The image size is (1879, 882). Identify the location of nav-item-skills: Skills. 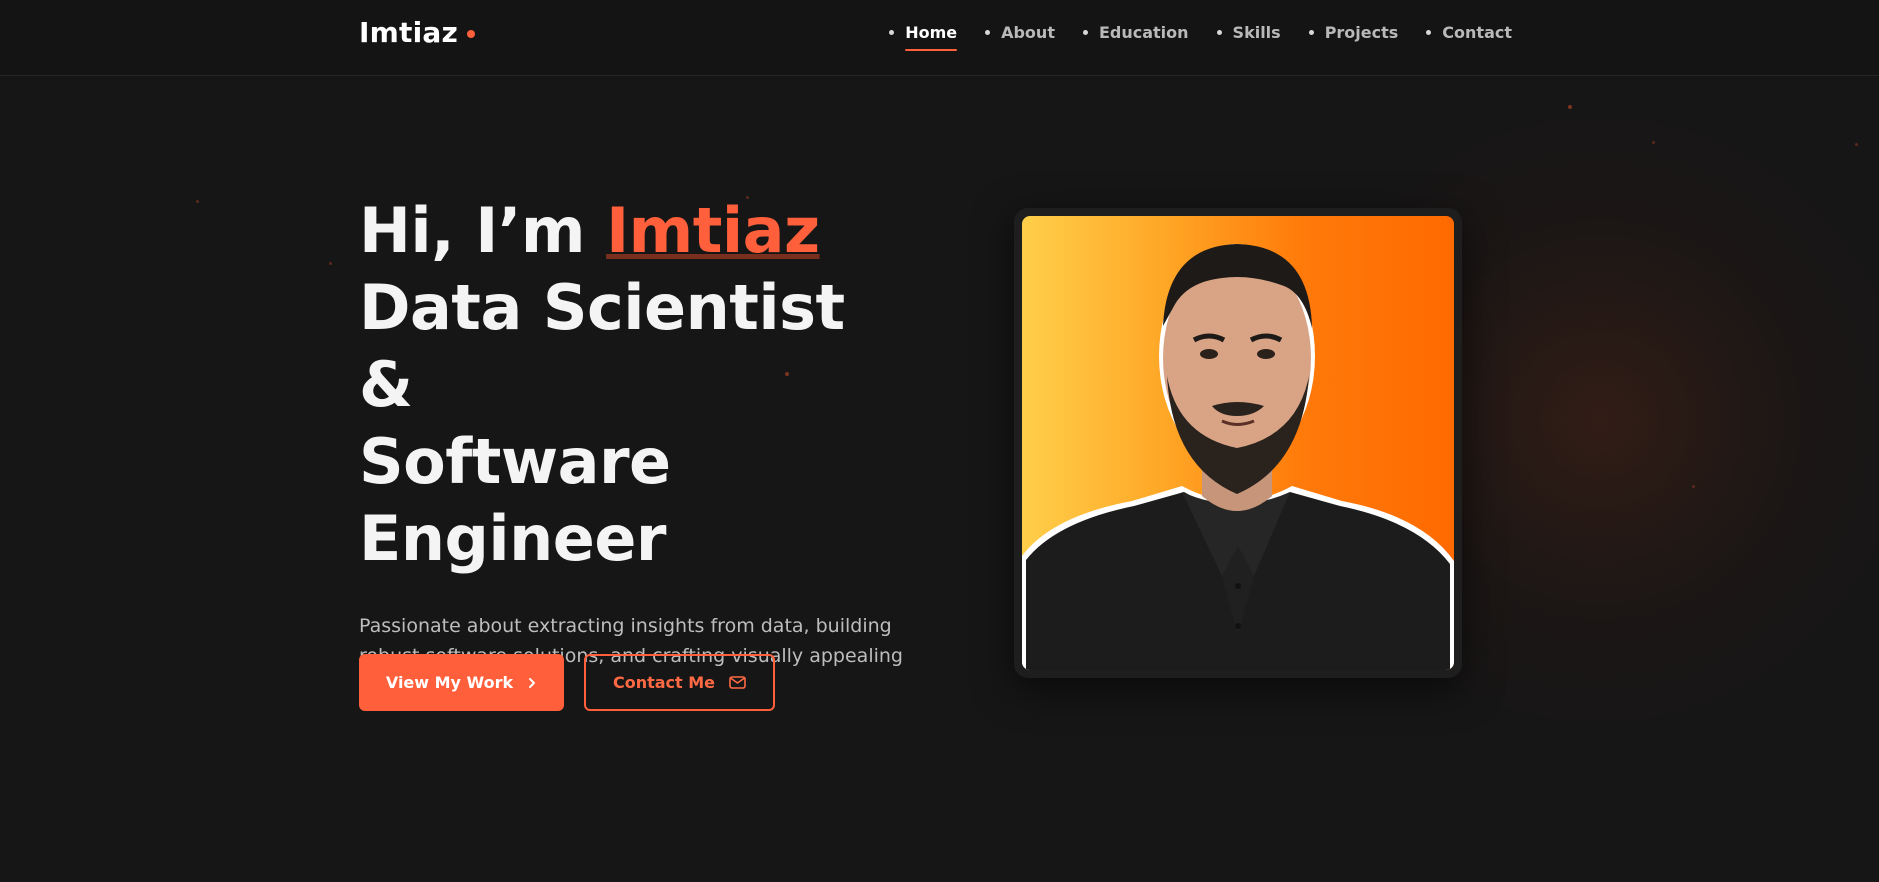
(1248, 32).